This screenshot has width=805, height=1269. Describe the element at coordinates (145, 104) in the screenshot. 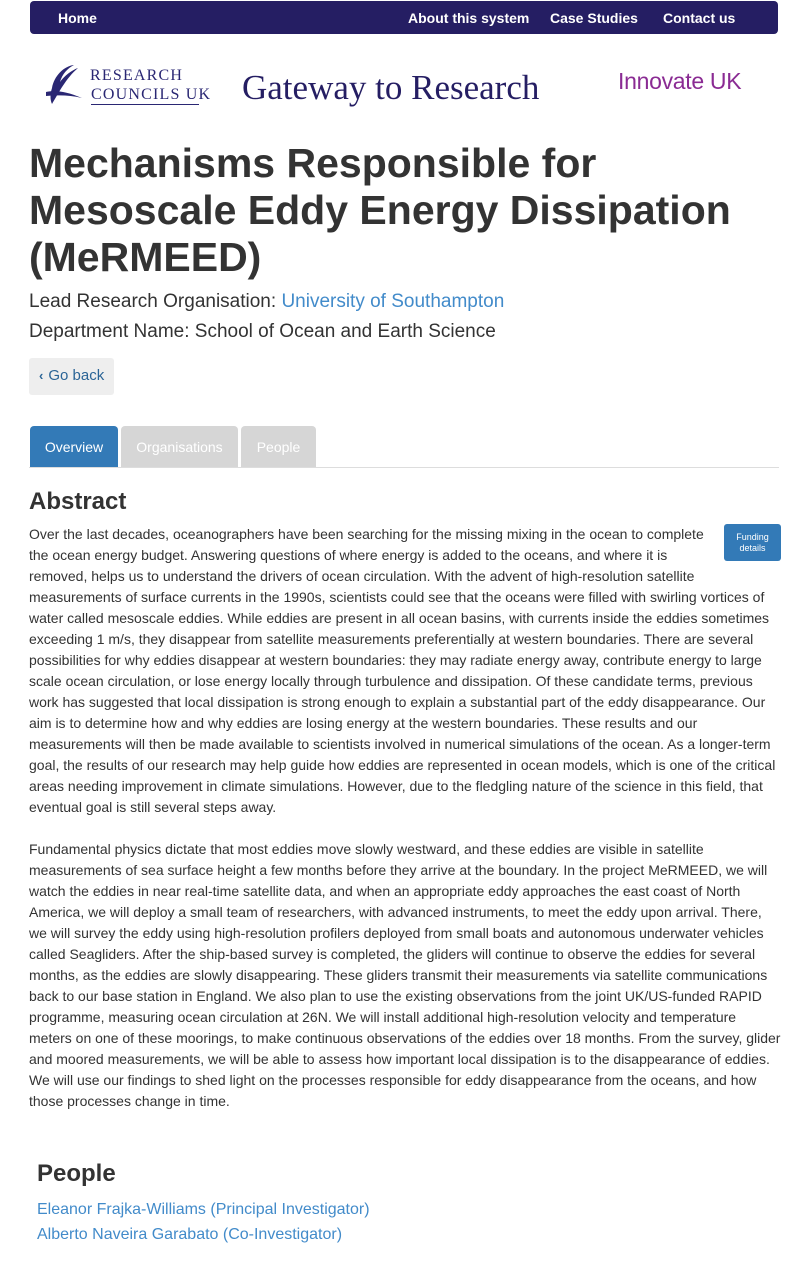

I see `rcuk-underline` at that location.